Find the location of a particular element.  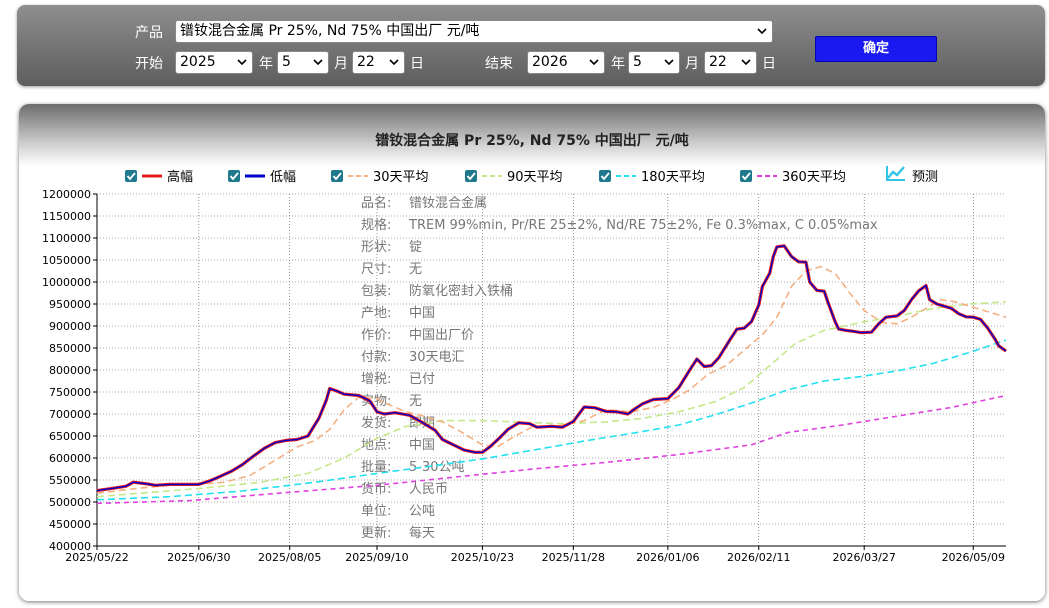

y-tick-label: 900000 is located at coordinates (70, 326).